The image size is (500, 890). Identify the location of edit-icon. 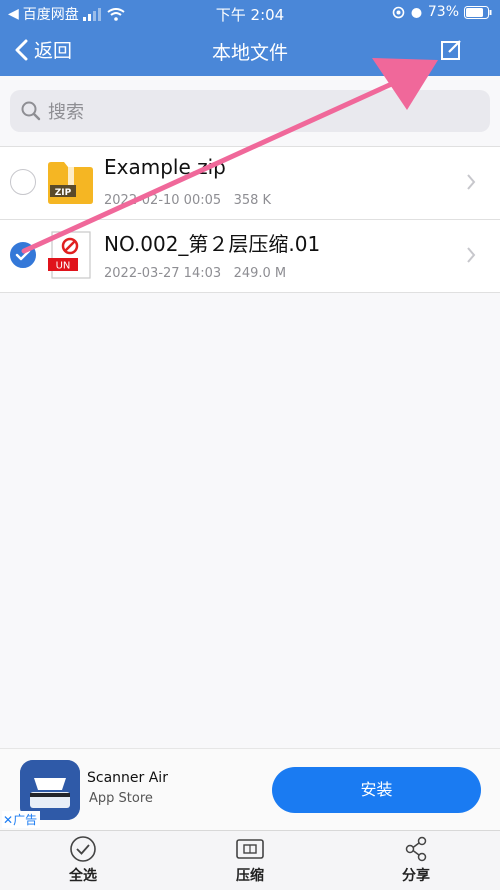
(452, 50).